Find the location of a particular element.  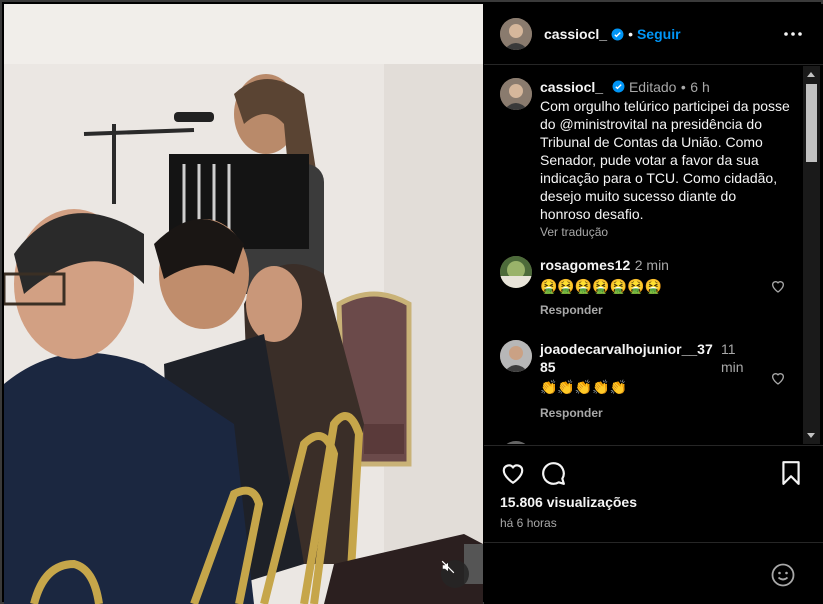

mute-button is located at coordinates (455, 574).